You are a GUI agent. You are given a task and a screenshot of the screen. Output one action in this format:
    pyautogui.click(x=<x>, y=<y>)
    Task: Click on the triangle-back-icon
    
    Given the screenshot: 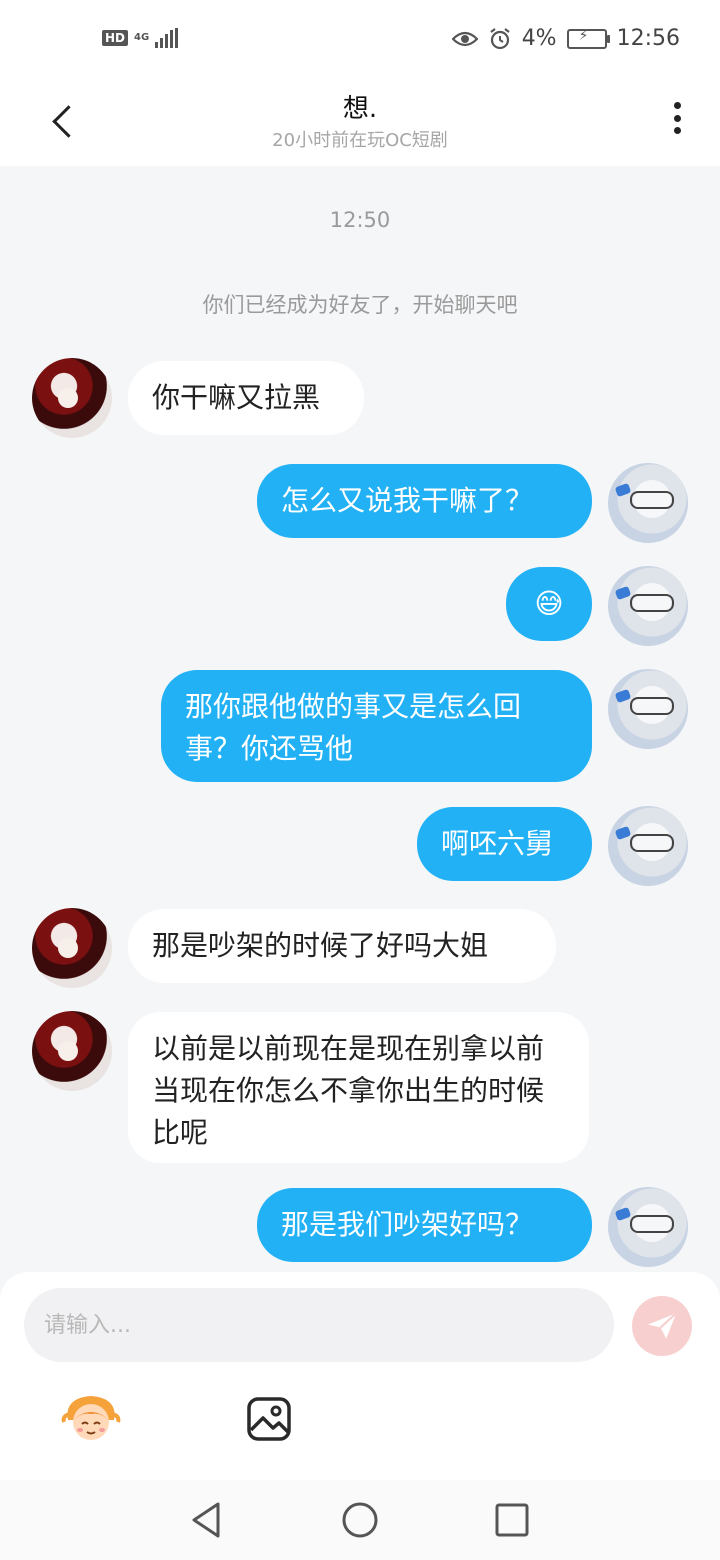 What is the action you would take?
    pyautogui.click(x=208, y=1520)
    